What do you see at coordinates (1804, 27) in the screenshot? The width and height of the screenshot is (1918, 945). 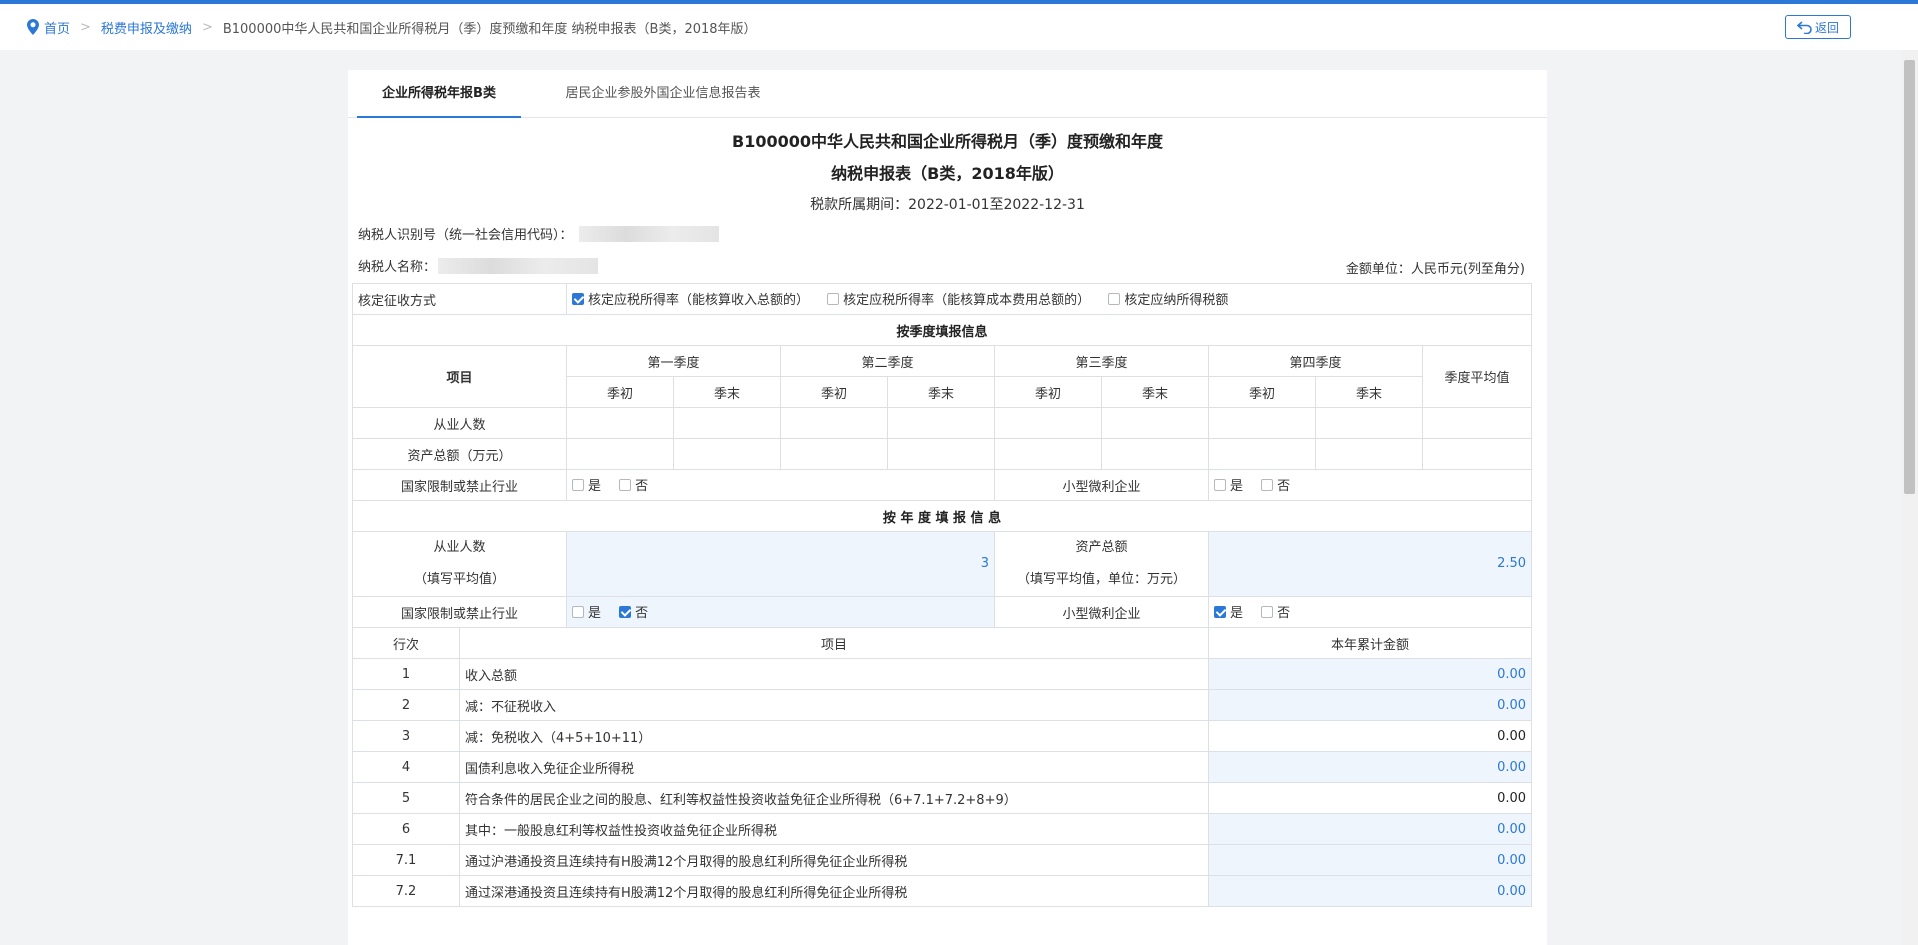 I see `return-arrow-icon` at bounding box center [1804, 27].